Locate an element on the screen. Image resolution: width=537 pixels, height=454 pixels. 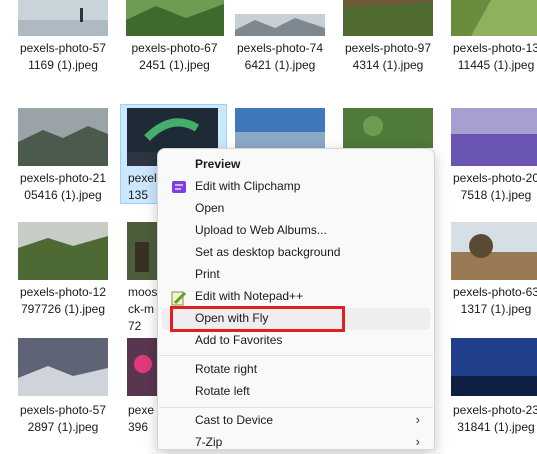
file-name: pexels-photo-63 1317 (1).jpeg is located at coordinates (491, 301).